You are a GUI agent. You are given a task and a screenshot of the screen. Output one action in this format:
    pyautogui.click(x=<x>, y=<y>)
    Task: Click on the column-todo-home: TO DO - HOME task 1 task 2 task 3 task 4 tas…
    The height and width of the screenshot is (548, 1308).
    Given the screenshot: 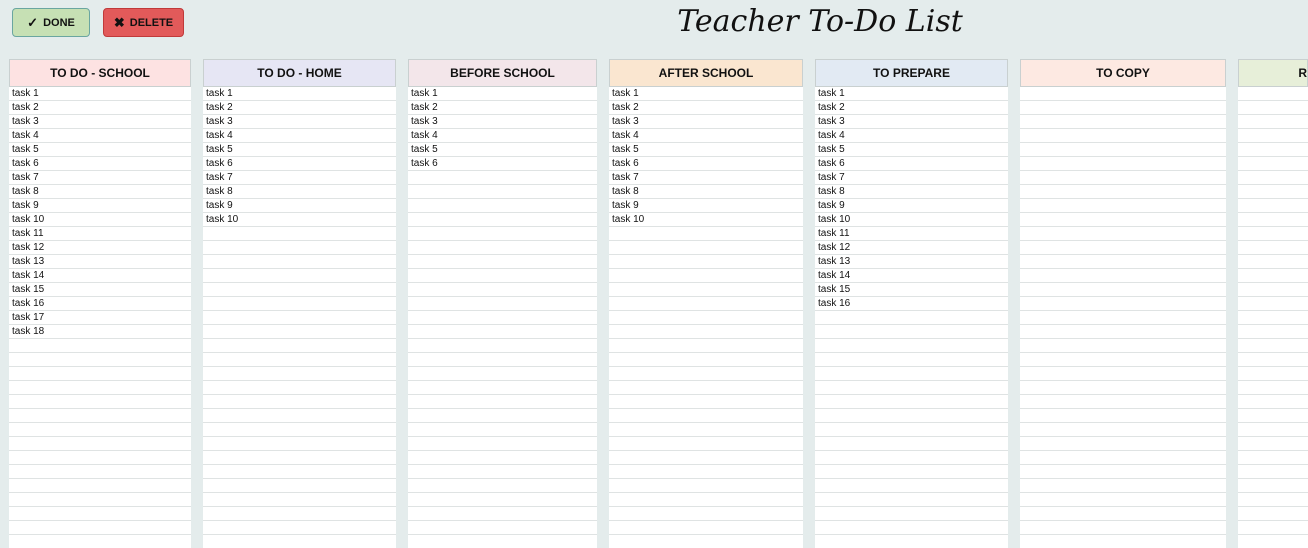 What is the action you would take?
    pyautogui.click(x=299, y=303)
    